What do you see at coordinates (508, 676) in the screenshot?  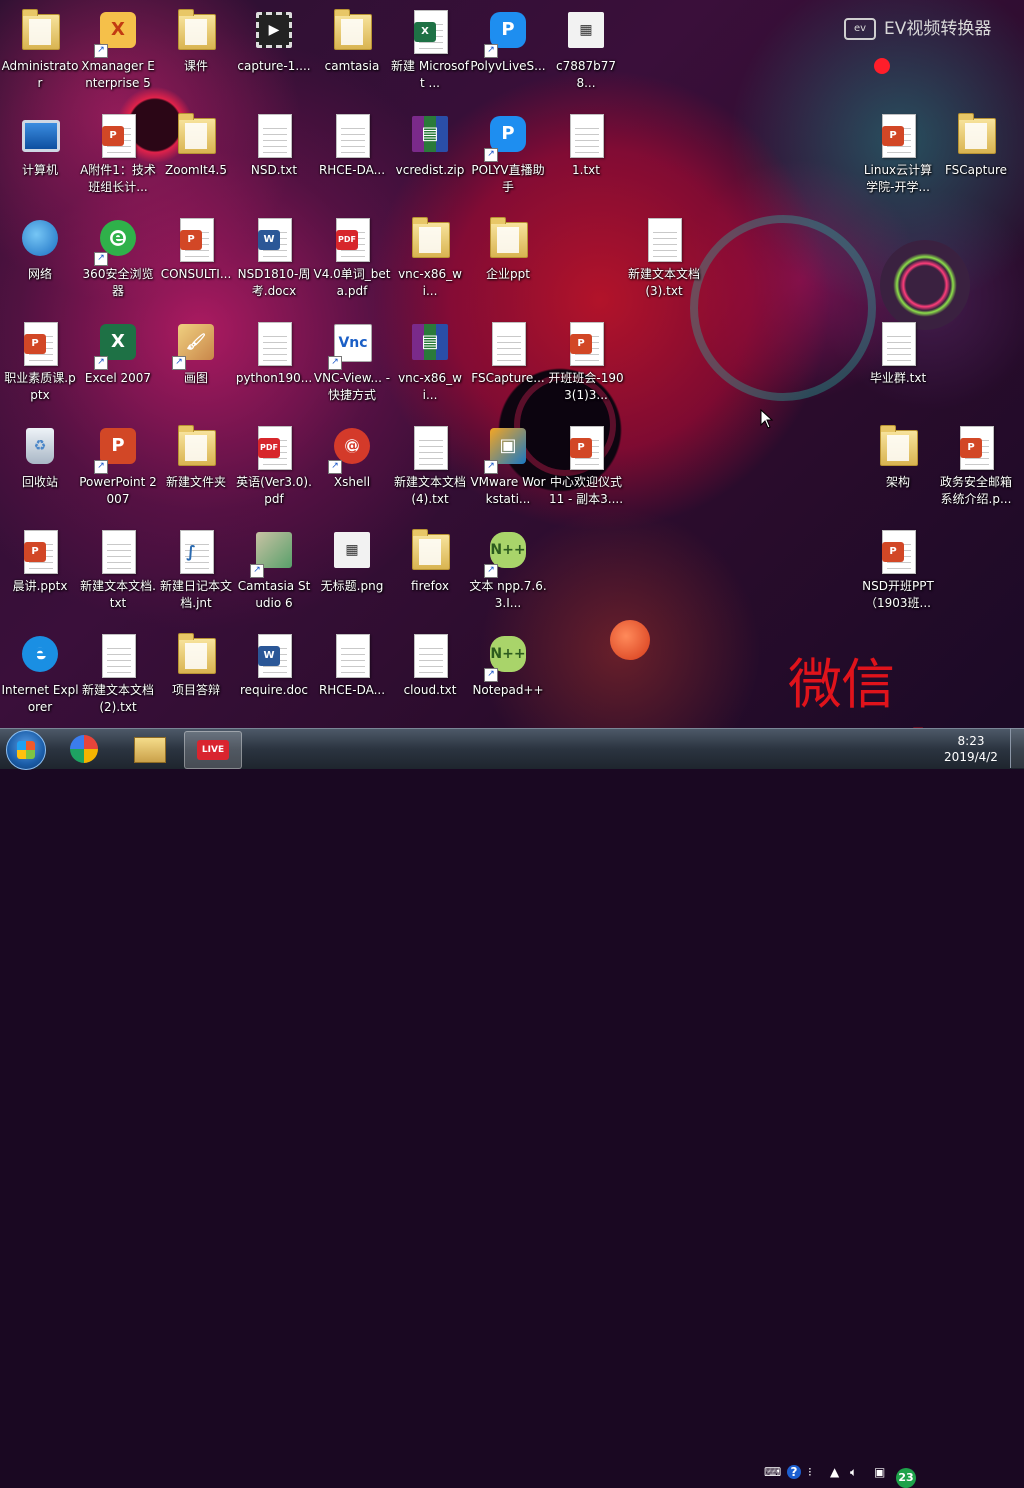 I see `desktop-icon: N++ ↗ Notepad++` at bounding box center [508, 676].